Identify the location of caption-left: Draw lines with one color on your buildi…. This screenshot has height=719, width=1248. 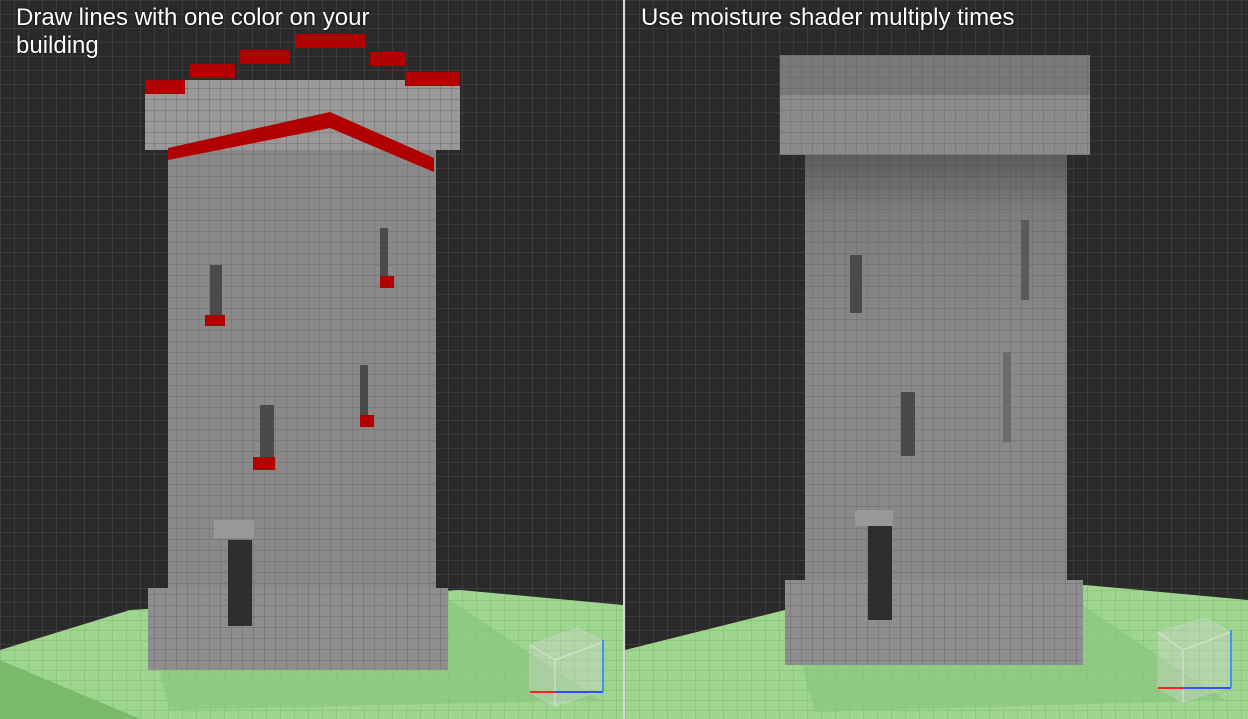
(193, 31).